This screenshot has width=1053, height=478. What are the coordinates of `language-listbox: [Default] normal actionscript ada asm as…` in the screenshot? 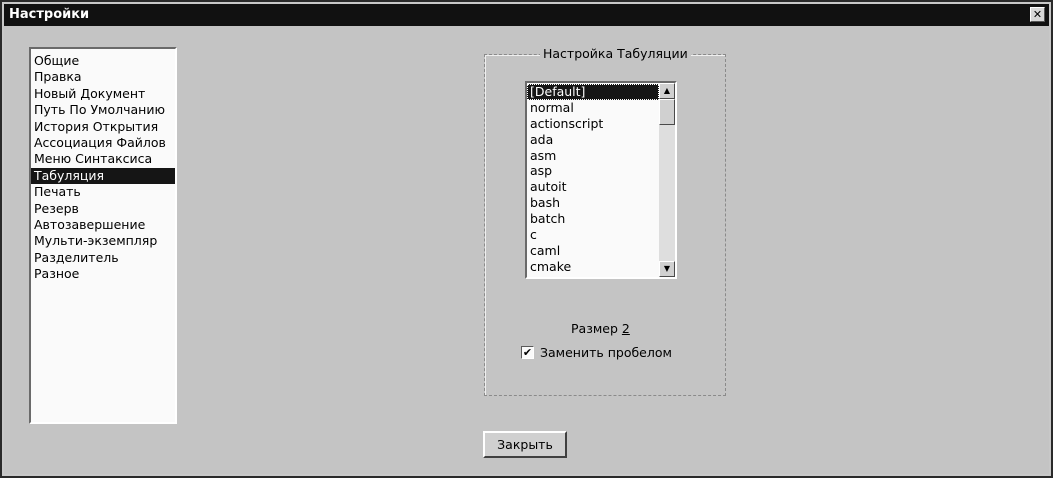 It's located at (601, 180).